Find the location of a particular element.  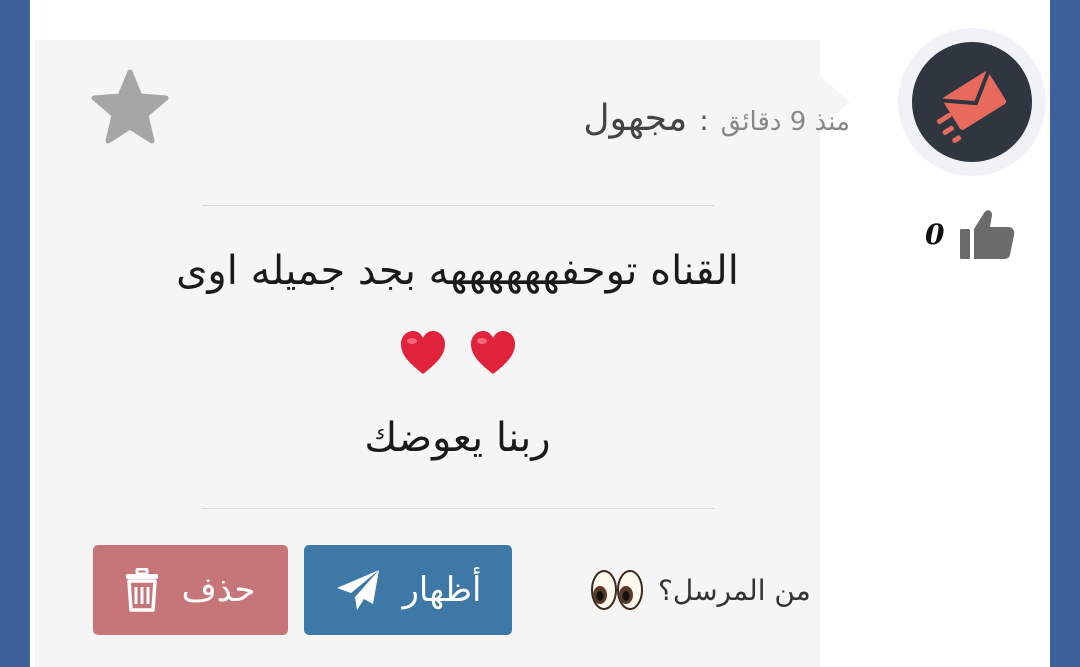

divider-top is located at coordinates (458, 205).